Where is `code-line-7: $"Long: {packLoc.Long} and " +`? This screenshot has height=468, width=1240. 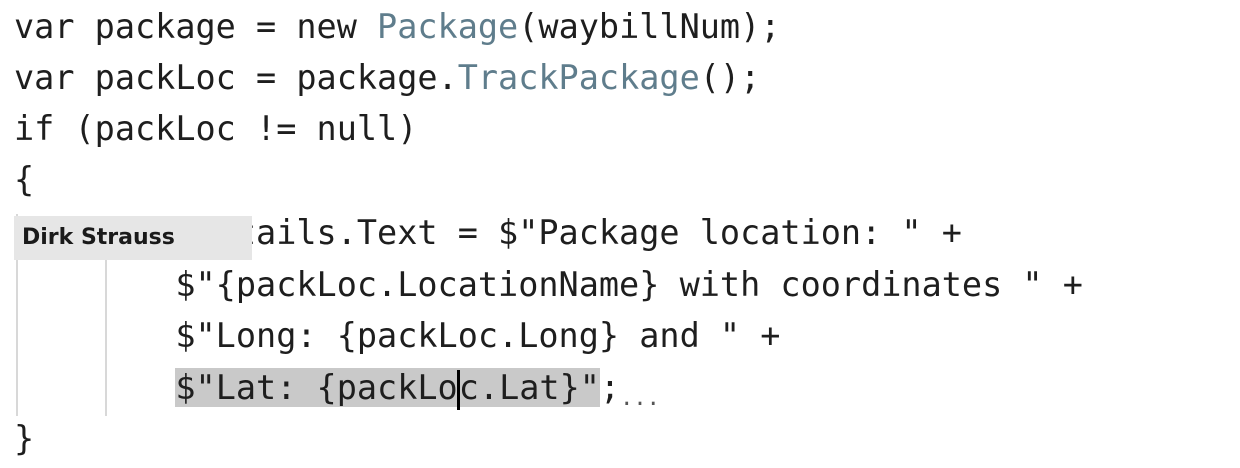 code-line-7: $"Long: {packLoc.Long} and " + is located at coordinates (397, 336).